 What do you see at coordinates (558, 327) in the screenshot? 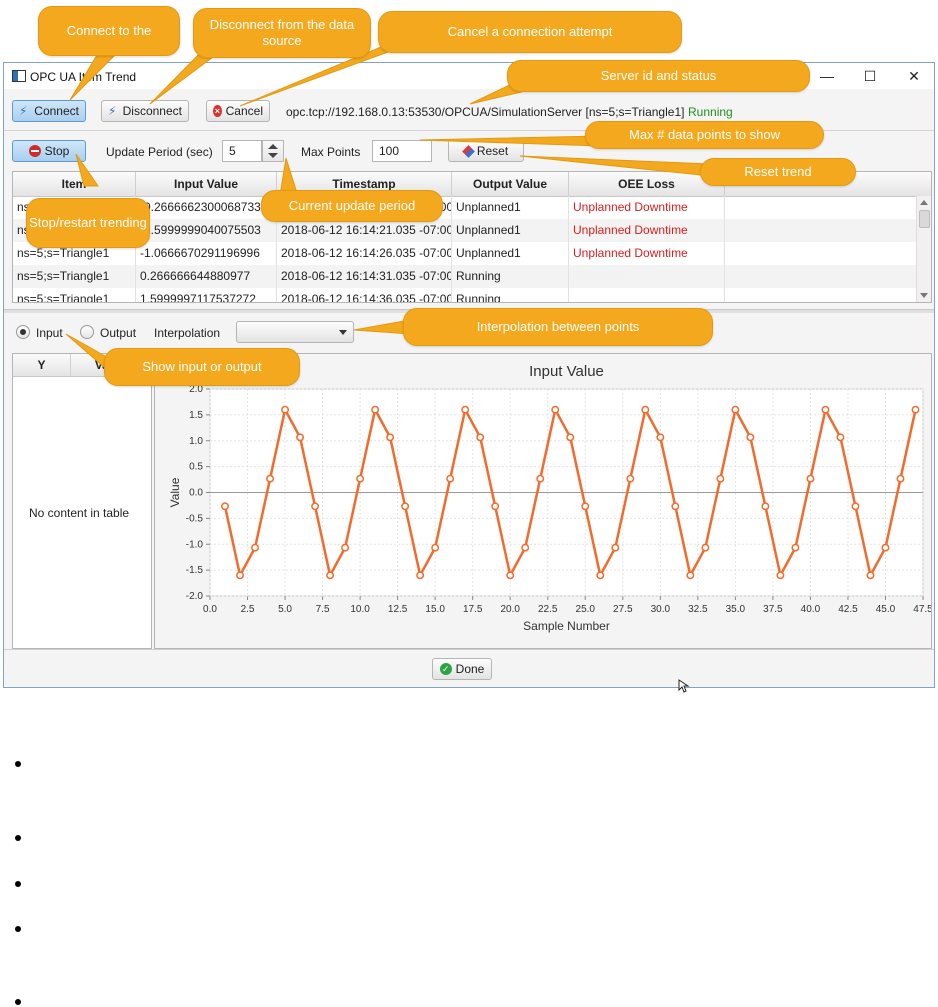
I see `callout-interpolation: Interpolation between points` at bounding box center [558, 327].